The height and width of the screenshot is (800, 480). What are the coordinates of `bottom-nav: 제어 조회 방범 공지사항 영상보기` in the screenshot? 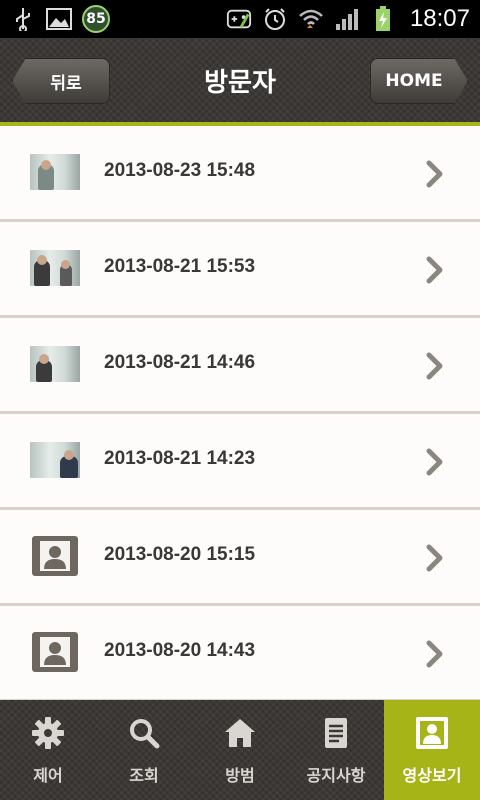 It's located at (240, 750).